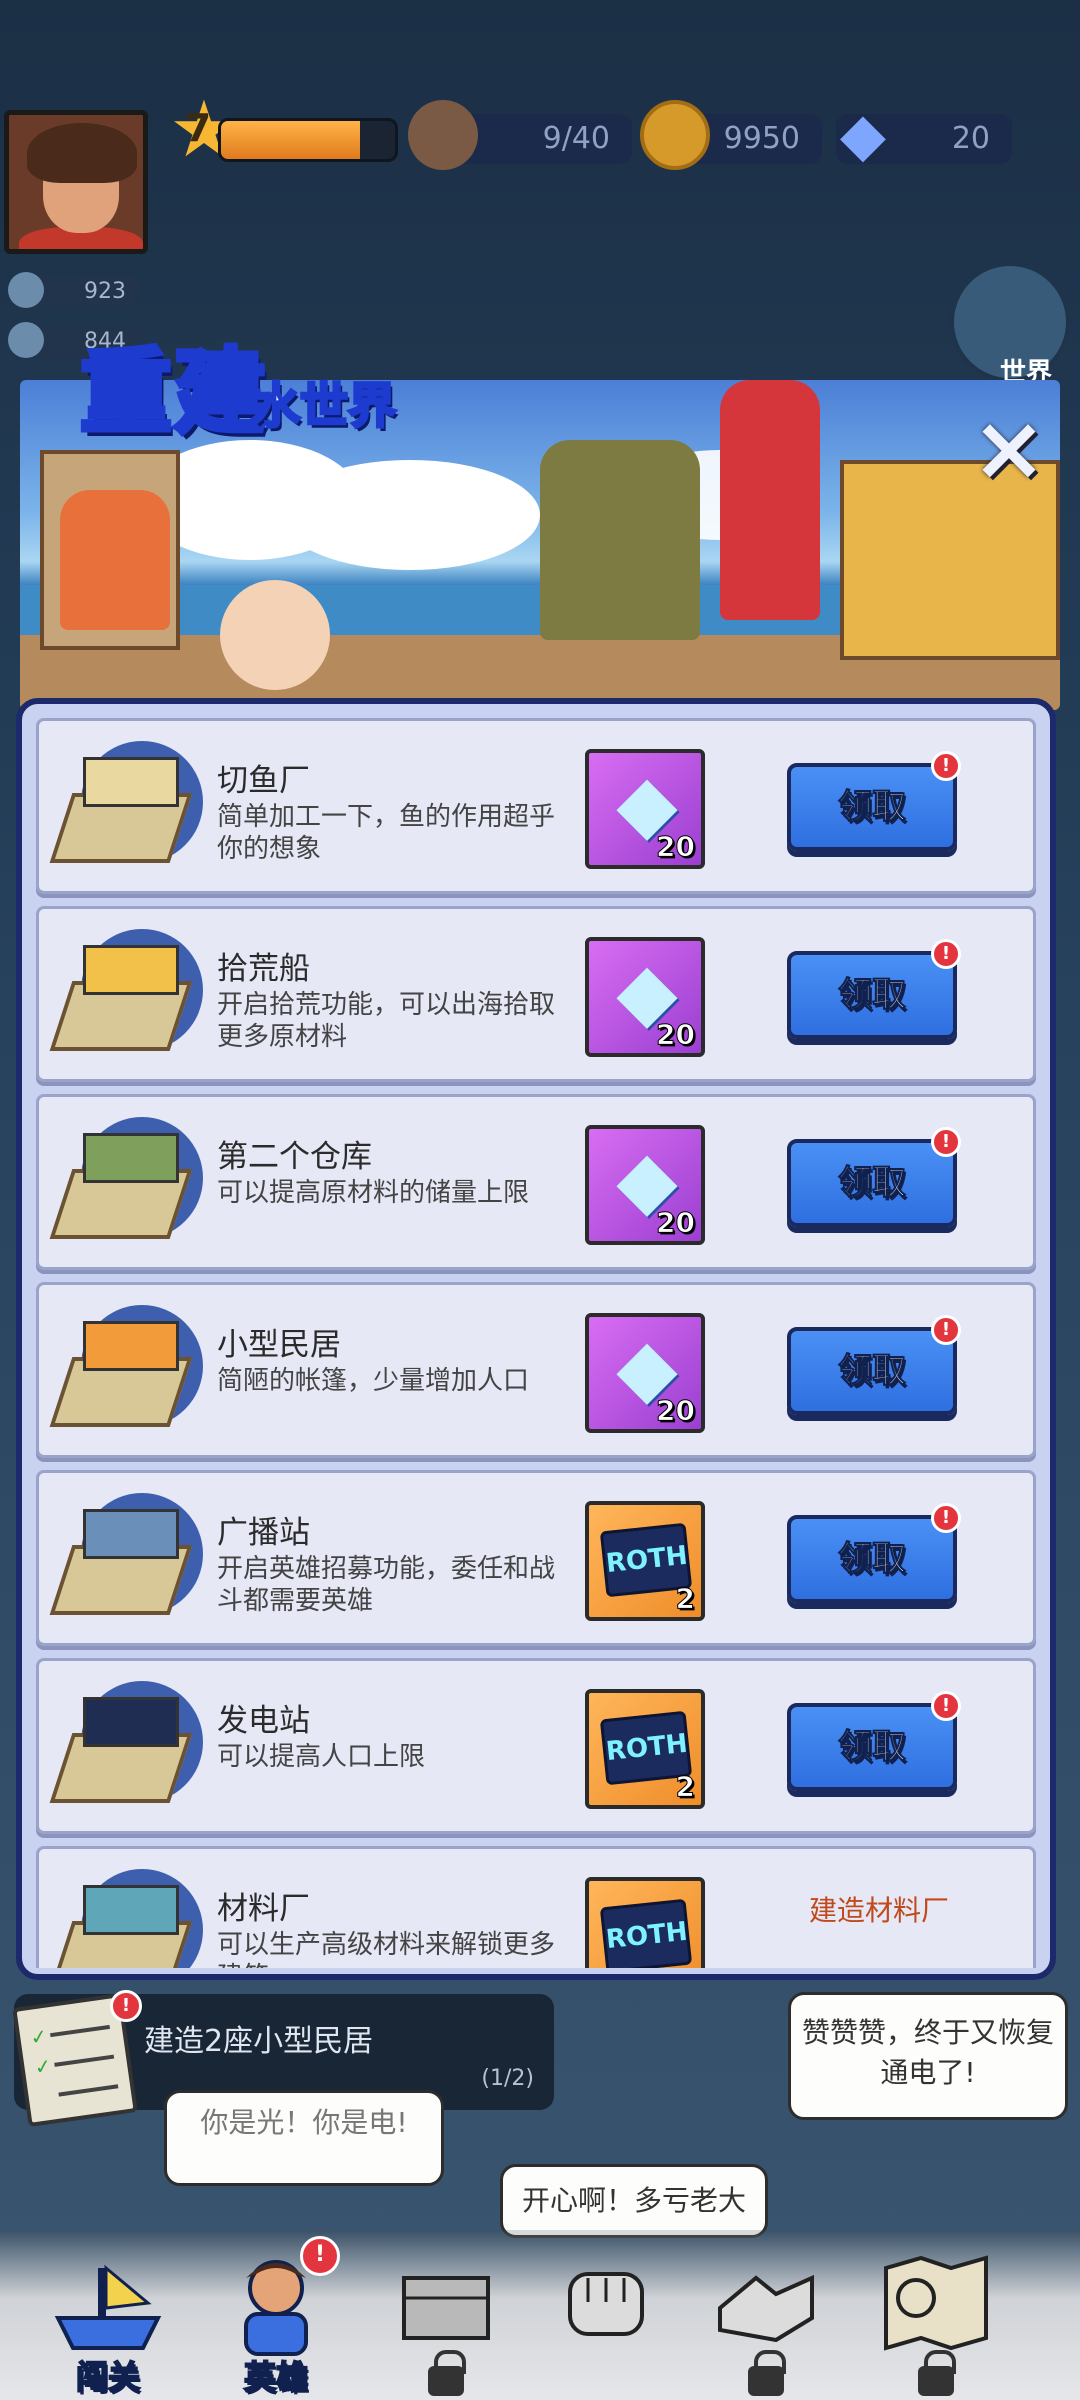  What do you see at coordinates (115, 560) in the screenshot?
I see `survivor-orange` at bounding box center [115, 560].